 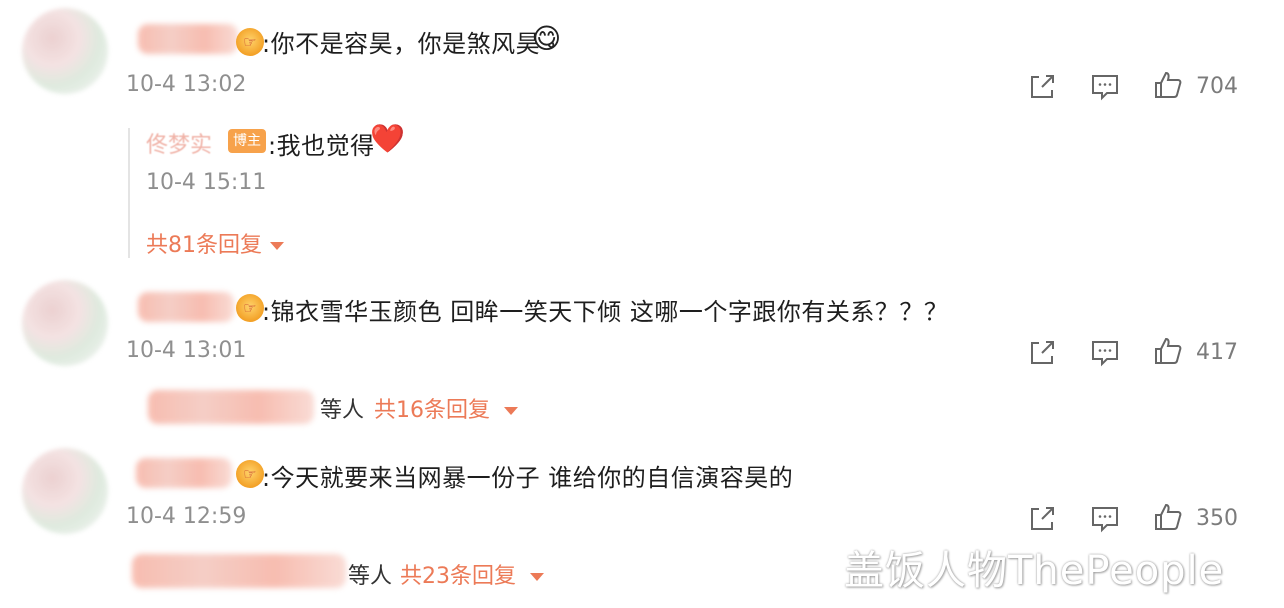 I want to click on more-replies-link: 共16条回复, so click(x=446, y=408).